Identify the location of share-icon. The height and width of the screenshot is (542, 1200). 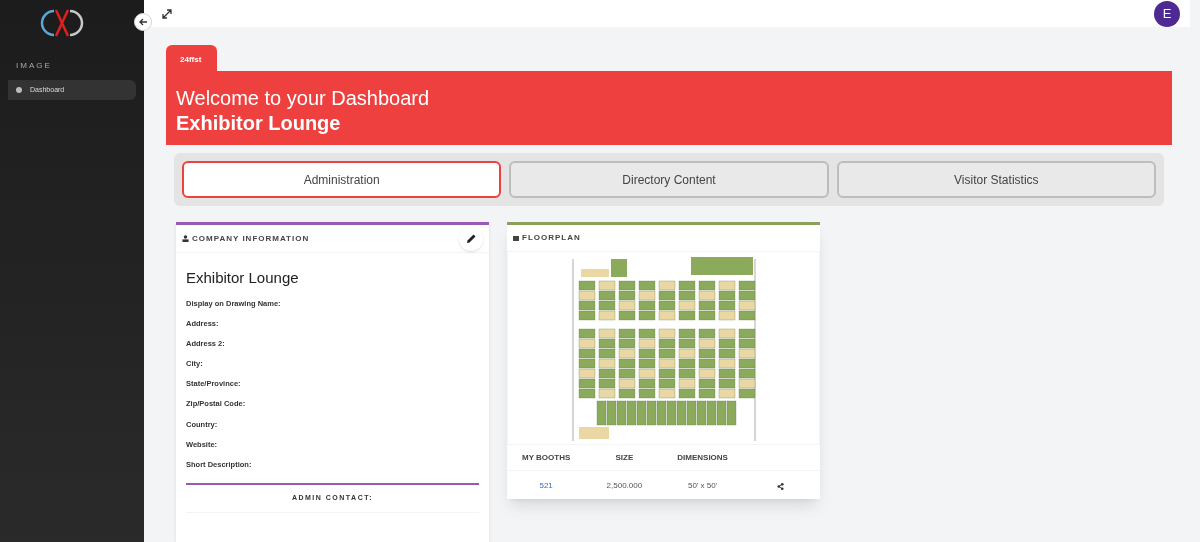
(781, 486).